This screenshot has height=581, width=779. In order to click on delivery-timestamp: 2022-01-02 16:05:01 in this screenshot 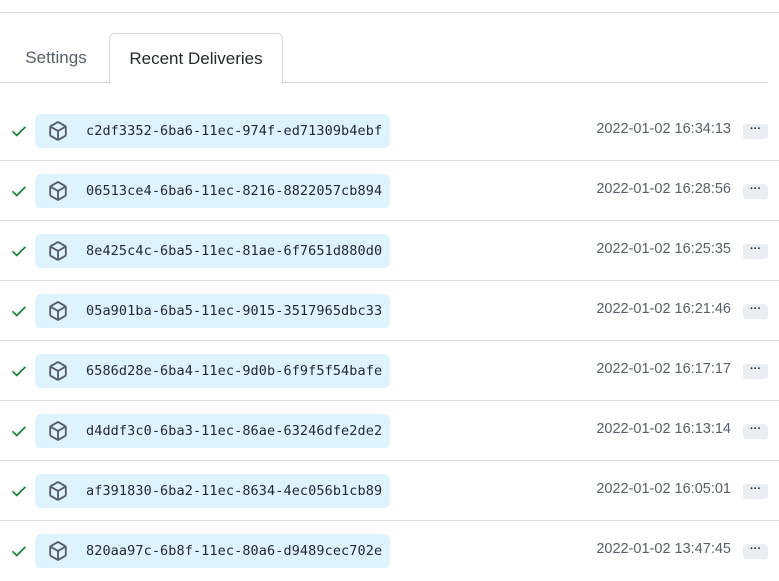, I will do `click(663, 489)`.